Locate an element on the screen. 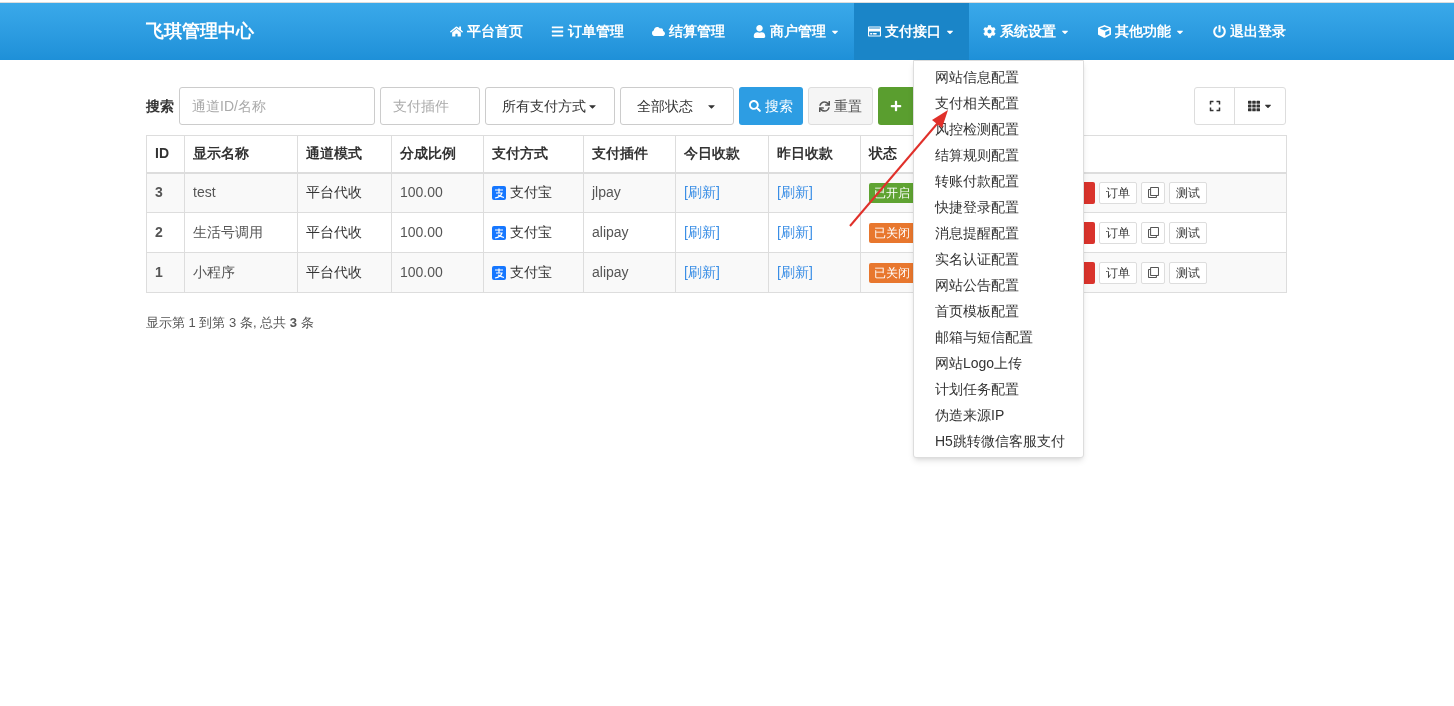  column-header: ID is located at coordinates (165, 154).